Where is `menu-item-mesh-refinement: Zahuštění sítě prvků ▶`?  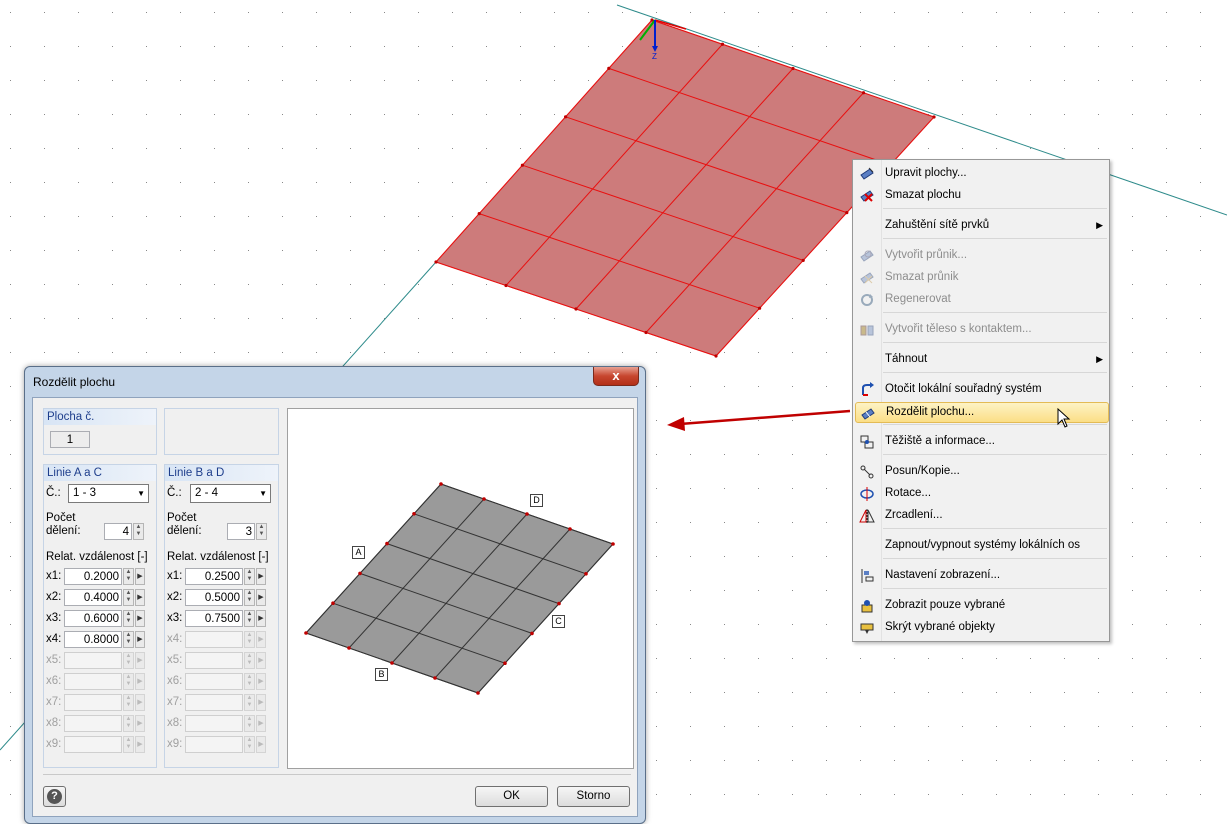 menu-item-mesh-refinement: Zahuštění sítě prvků ▶ is located at coordinates (981, 225).